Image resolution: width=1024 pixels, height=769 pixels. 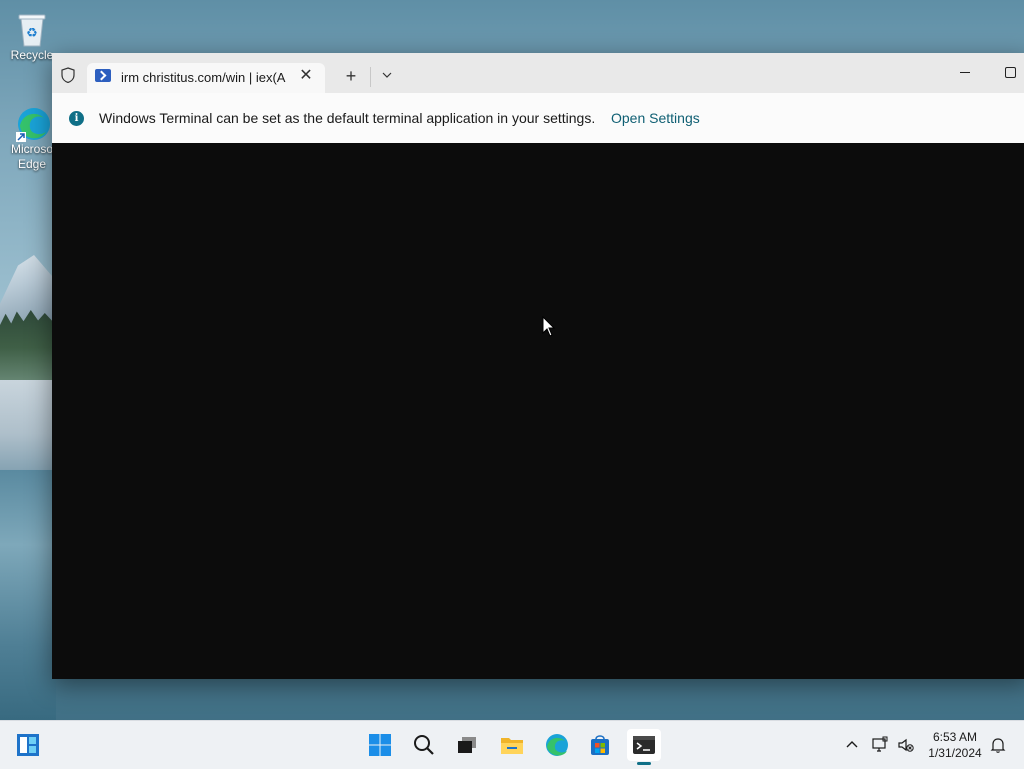 What do you see at coordinates (28, 347) in the screenshot?
I see `wallpaper-trees` at bounding box center [28, 347].